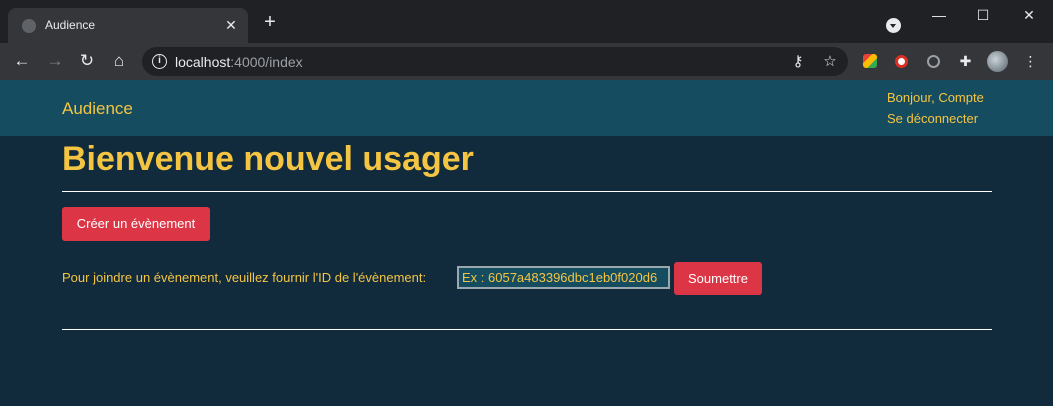  I want to click on url-text: localhost:4000/index, so click(239, 62).